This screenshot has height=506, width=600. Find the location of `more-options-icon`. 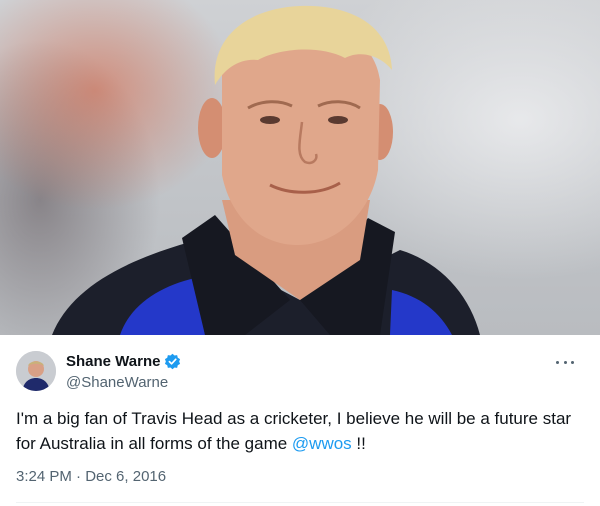

more-options-icon is located at coordinates (565, 362).